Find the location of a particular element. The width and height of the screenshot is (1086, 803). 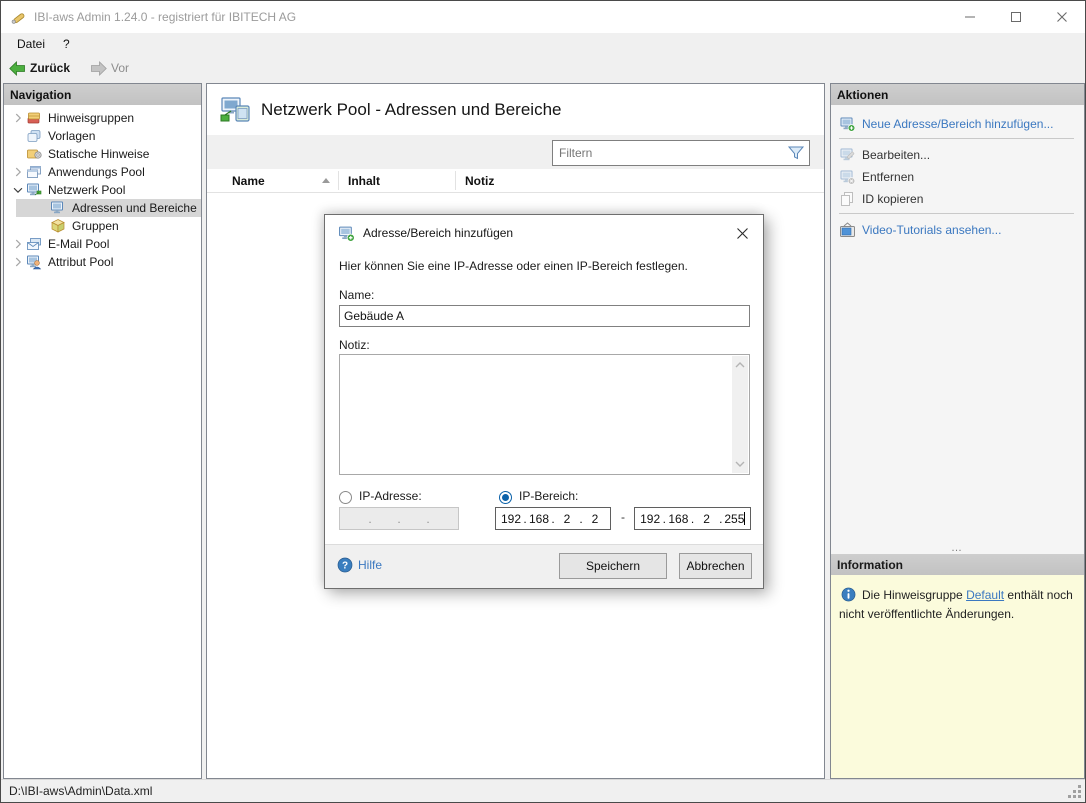

minimize-button is located at coordinates (970, 17).